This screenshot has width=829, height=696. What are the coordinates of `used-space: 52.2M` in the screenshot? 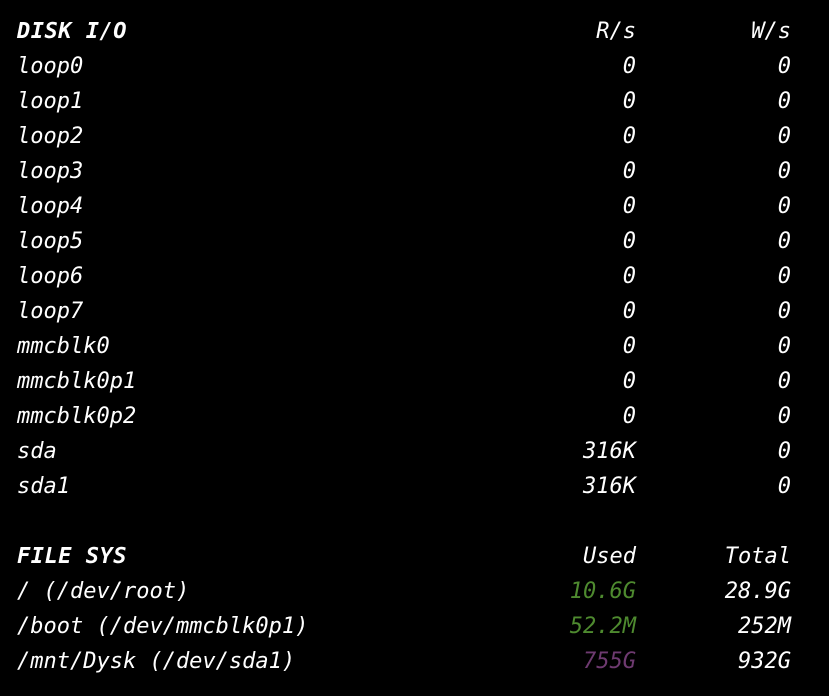 It's located at (602, 626).